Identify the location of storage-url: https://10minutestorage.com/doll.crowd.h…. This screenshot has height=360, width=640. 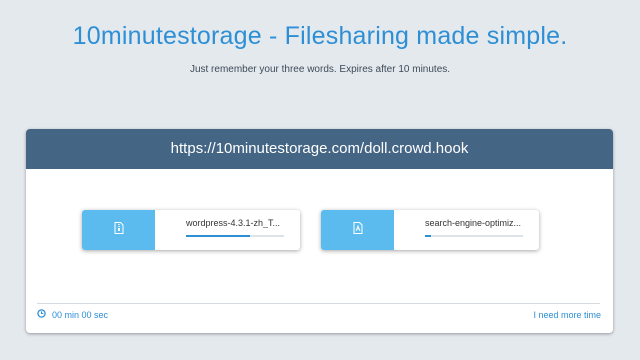
(319, 149).